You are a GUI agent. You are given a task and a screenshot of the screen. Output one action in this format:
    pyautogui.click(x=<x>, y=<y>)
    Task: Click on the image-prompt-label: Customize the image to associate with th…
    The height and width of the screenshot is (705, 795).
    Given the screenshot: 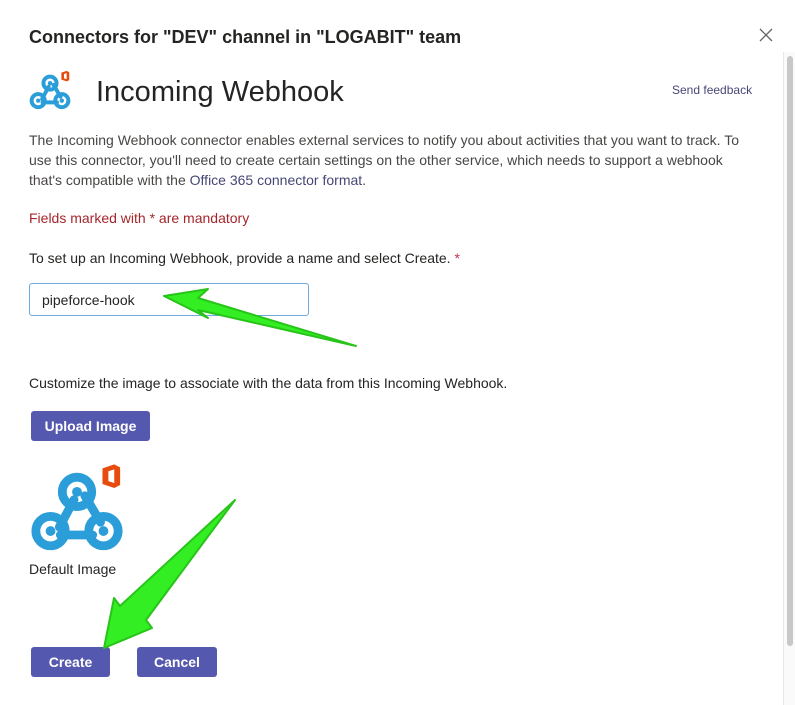 What is the action you would take?
    pyautogui.click(x=268, y=383)
    